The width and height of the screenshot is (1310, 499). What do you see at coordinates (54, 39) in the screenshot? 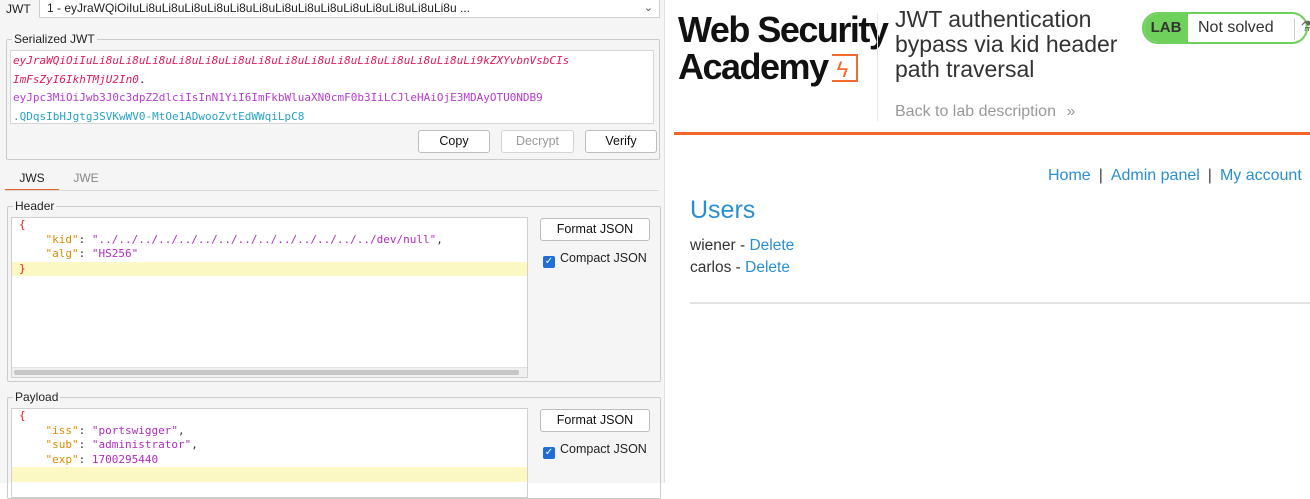
I see `serialized-jwt-legend: Serialized JWT` at bounding box center [54, 39].